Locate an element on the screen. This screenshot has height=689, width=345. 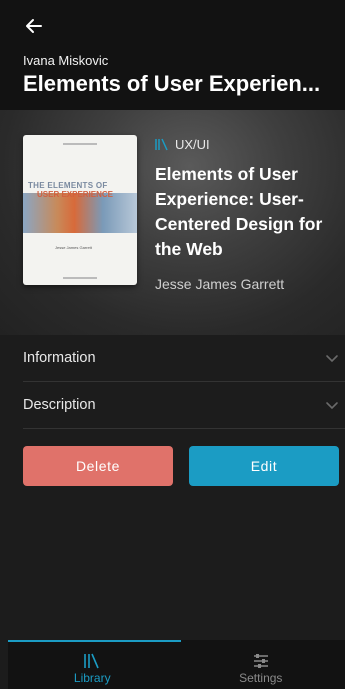
book-category: UX/UI is located at coordinates (182, 144).